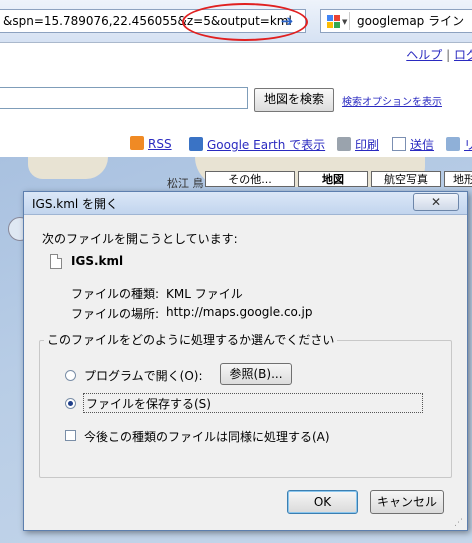 This screenshot has height=543, width=472. I want to click on map-place-label: 松江 鳥, so click(185, 183).